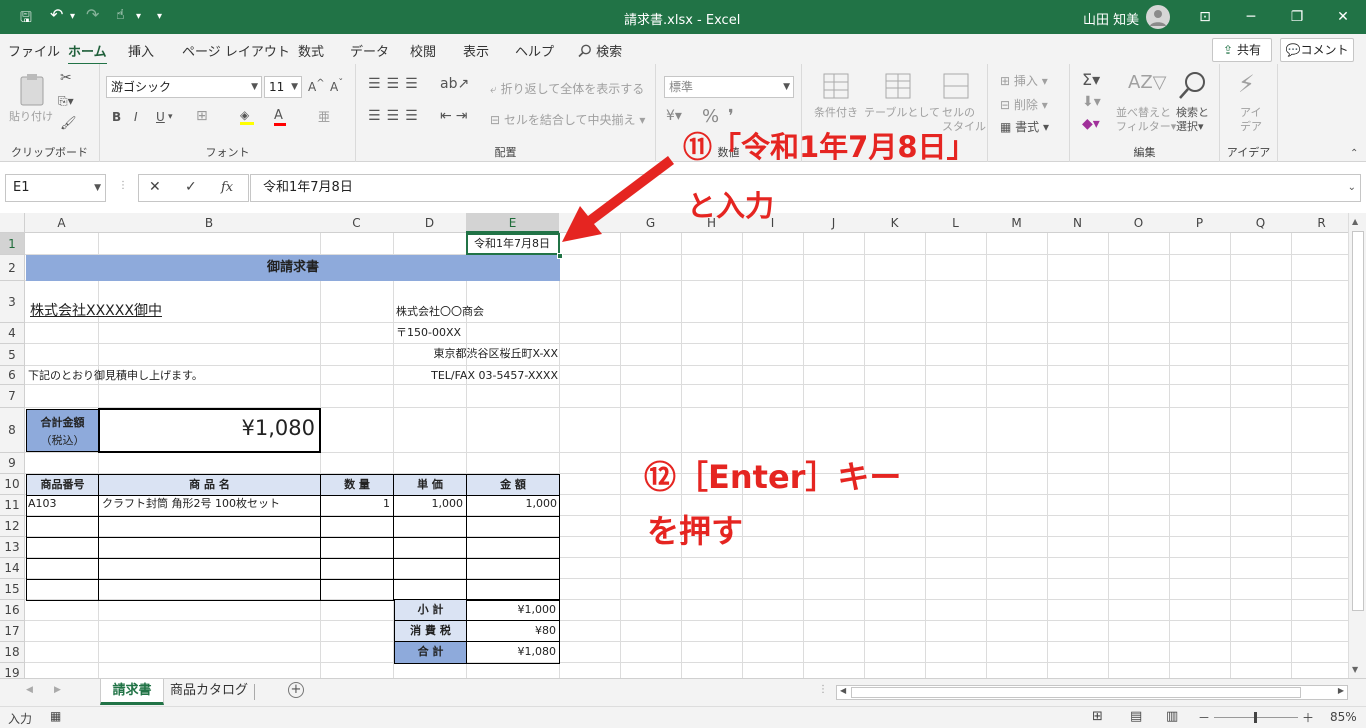 This screenshot has width=1366, height=728. Describe the element at coordinates (12, 484) in the screenshot. I see `row-header-10: 10` at that location.